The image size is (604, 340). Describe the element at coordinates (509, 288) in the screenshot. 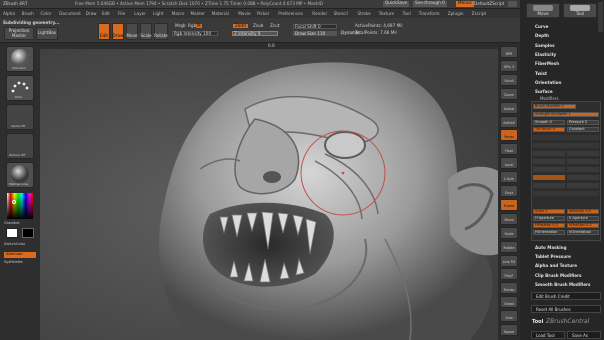

I see `tool-transp: Transp` at that location.